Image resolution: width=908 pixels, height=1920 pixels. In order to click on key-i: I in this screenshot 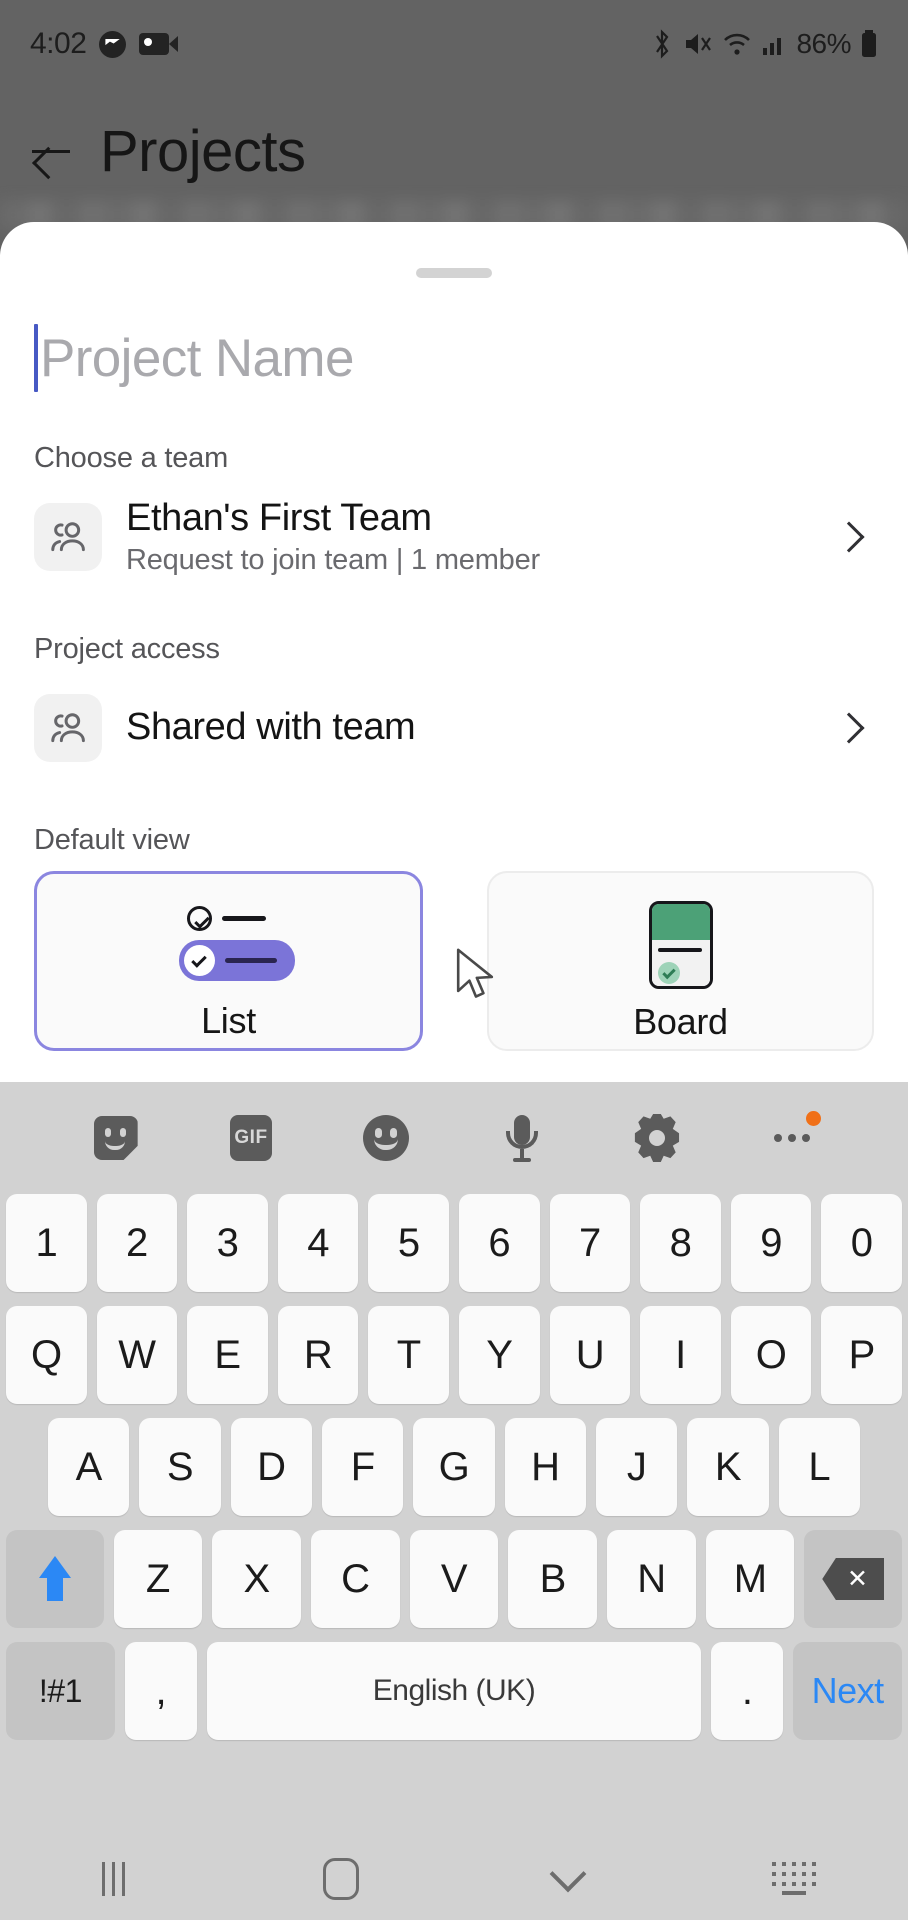, I will do `click(680, 1355)`.